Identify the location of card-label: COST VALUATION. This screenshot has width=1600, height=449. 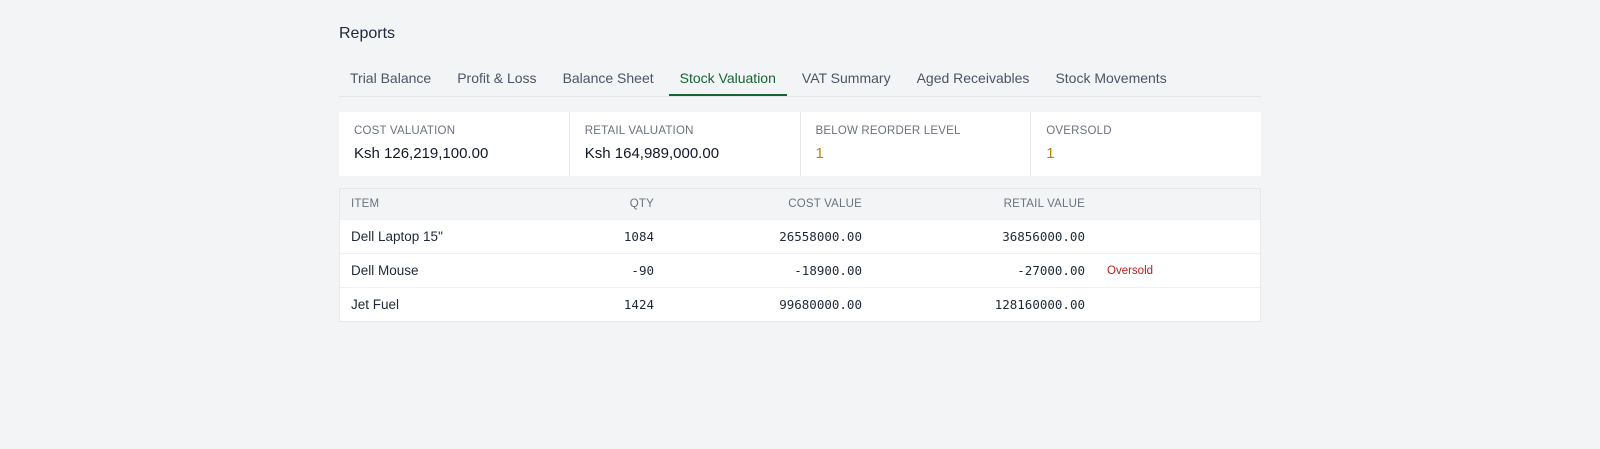
(405, 131).